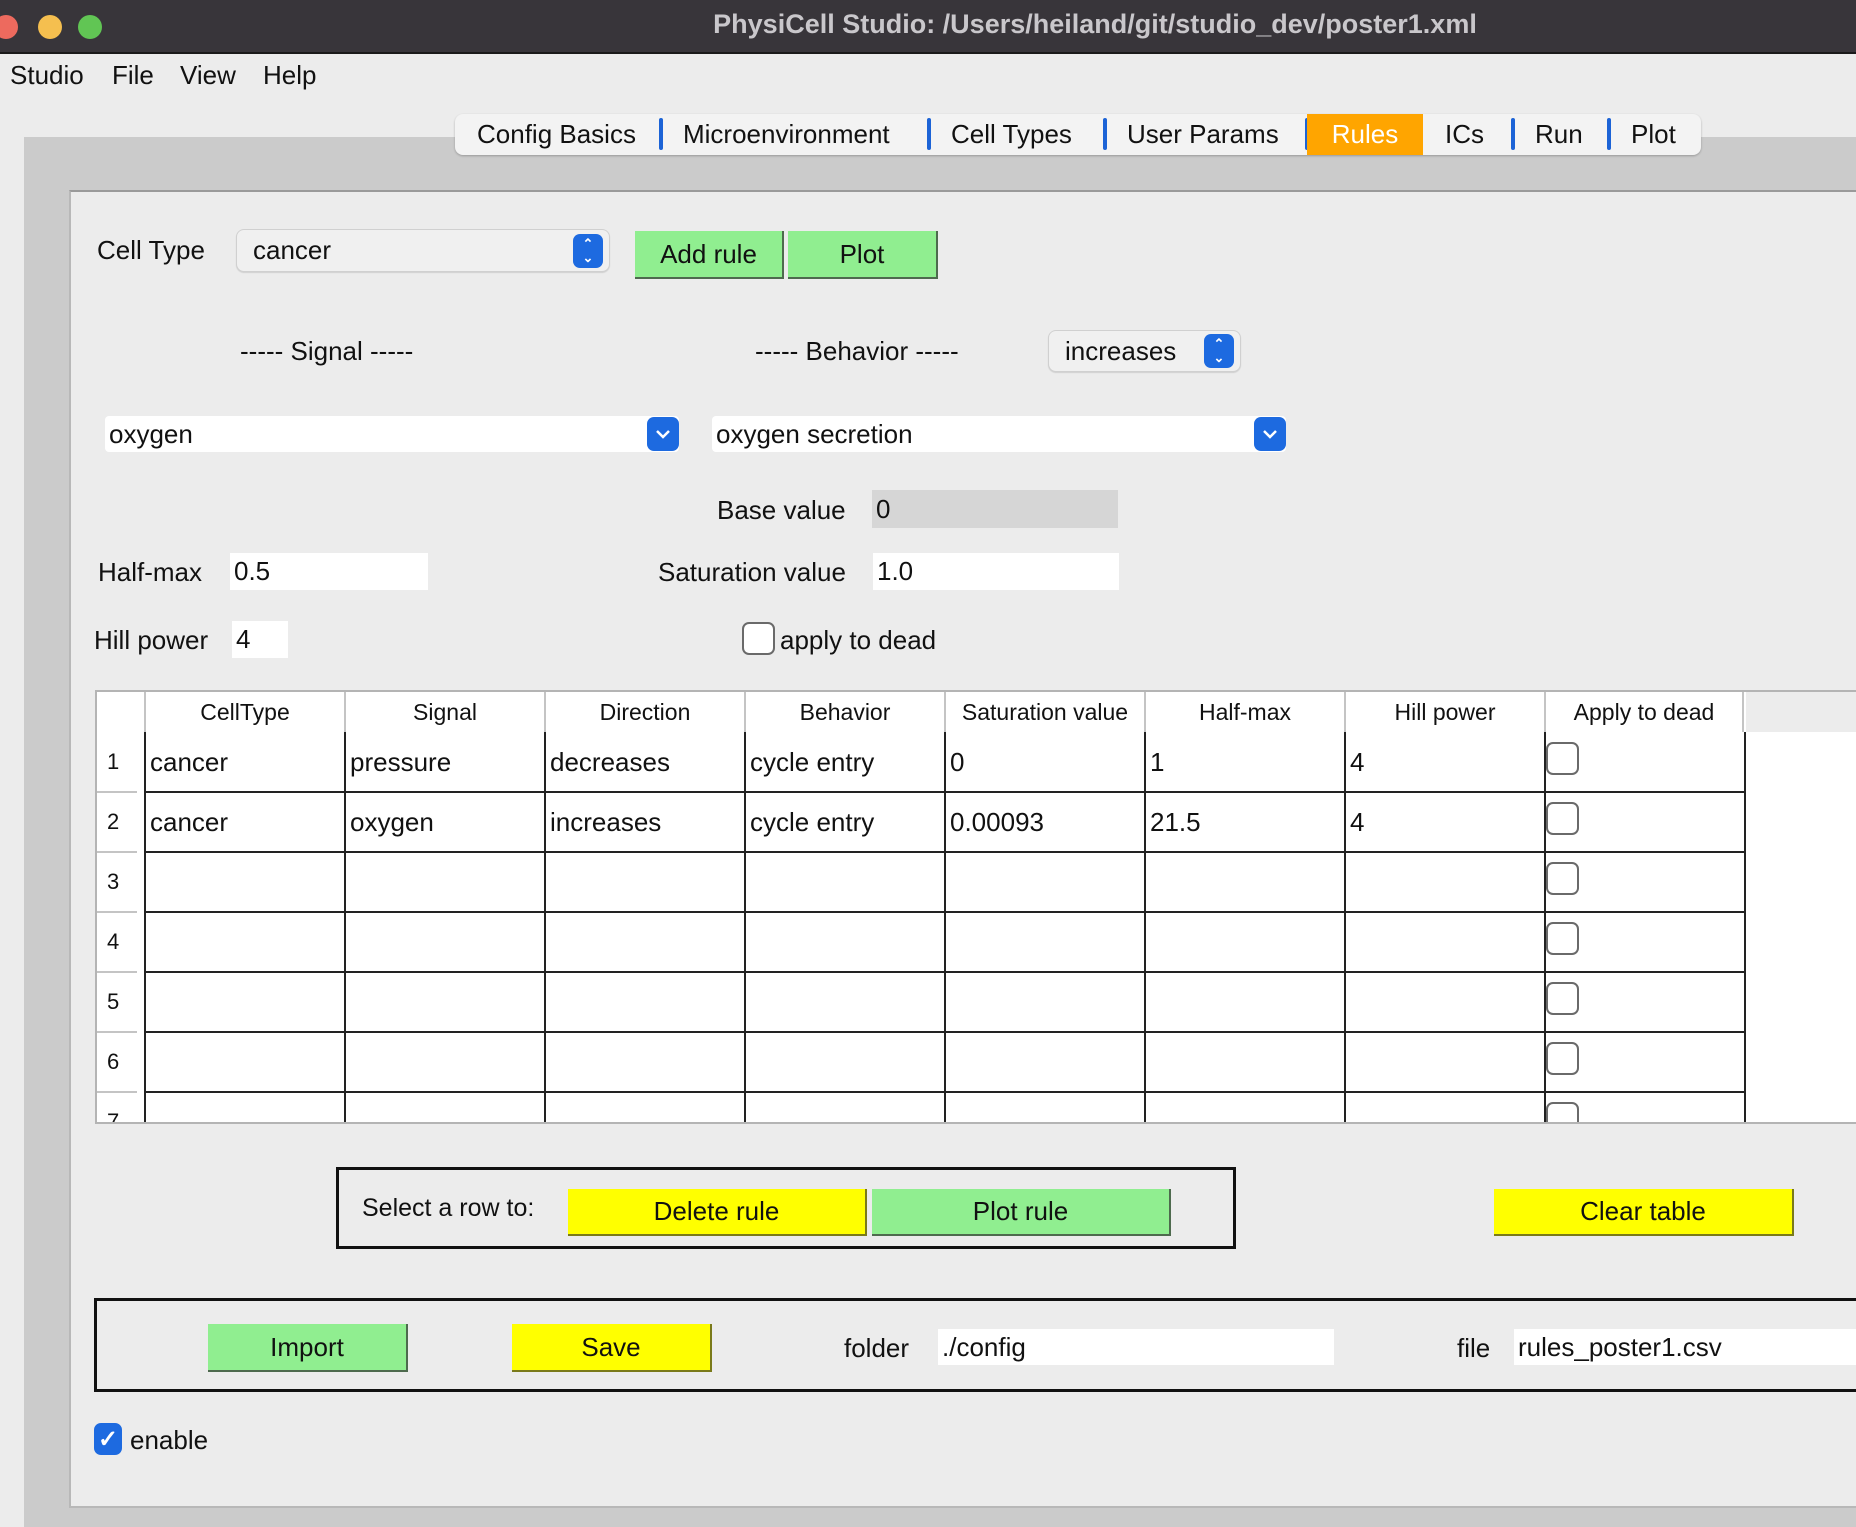 The height and width of the screenshot is (1527, 1856). I want to click on half-max-input: 0.5, so click(329, 571).